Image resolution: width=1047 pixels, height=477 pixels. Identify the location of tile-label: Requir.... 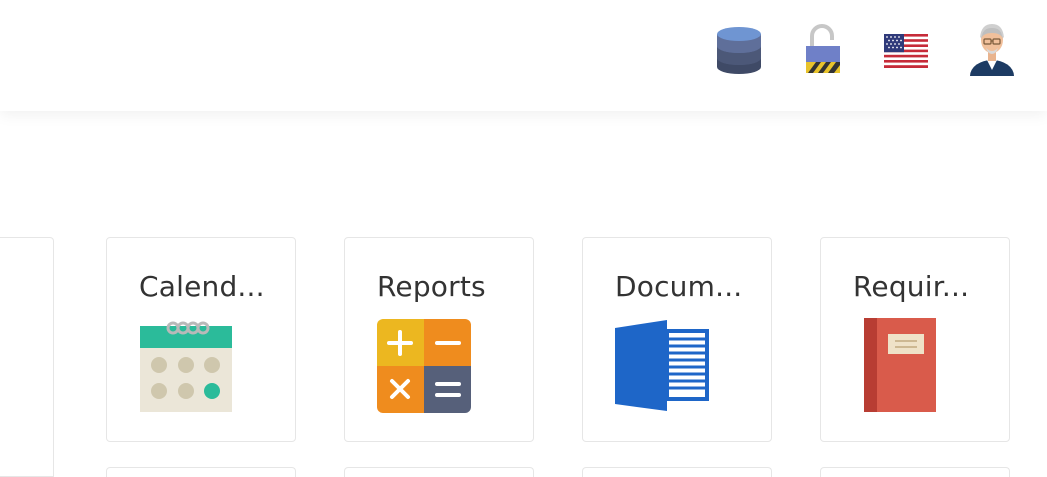
(911, 286).